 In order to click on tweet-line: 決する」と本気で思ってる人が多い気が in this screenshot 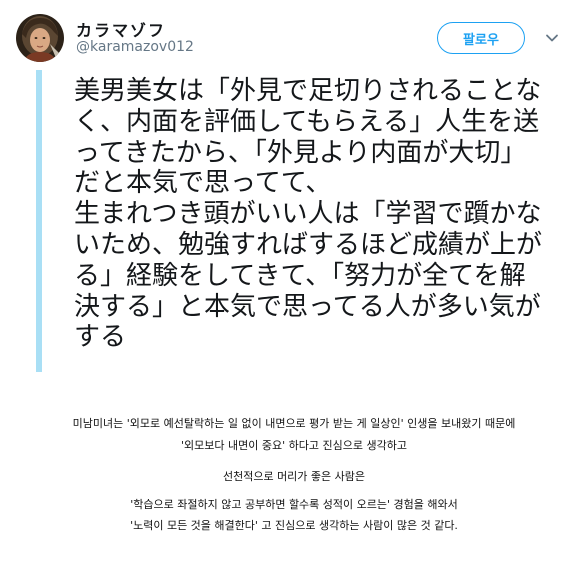, I will do `click(307, 306)`.